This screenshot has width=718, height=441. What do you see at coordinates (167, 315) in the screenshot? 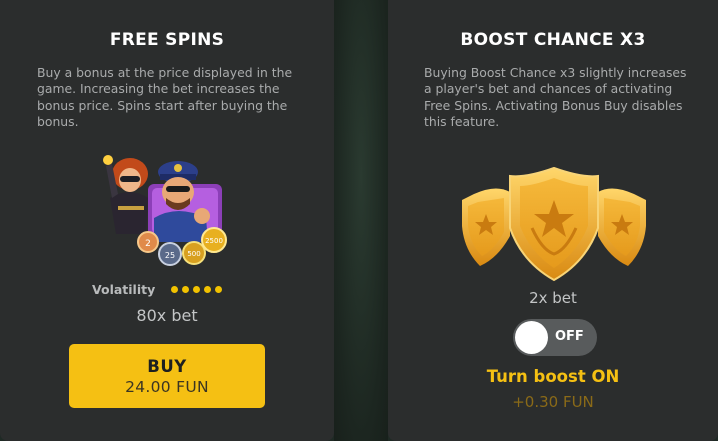
I see `free-spins-price-multiplier: 80x bet` at bounding box center [167, 315].